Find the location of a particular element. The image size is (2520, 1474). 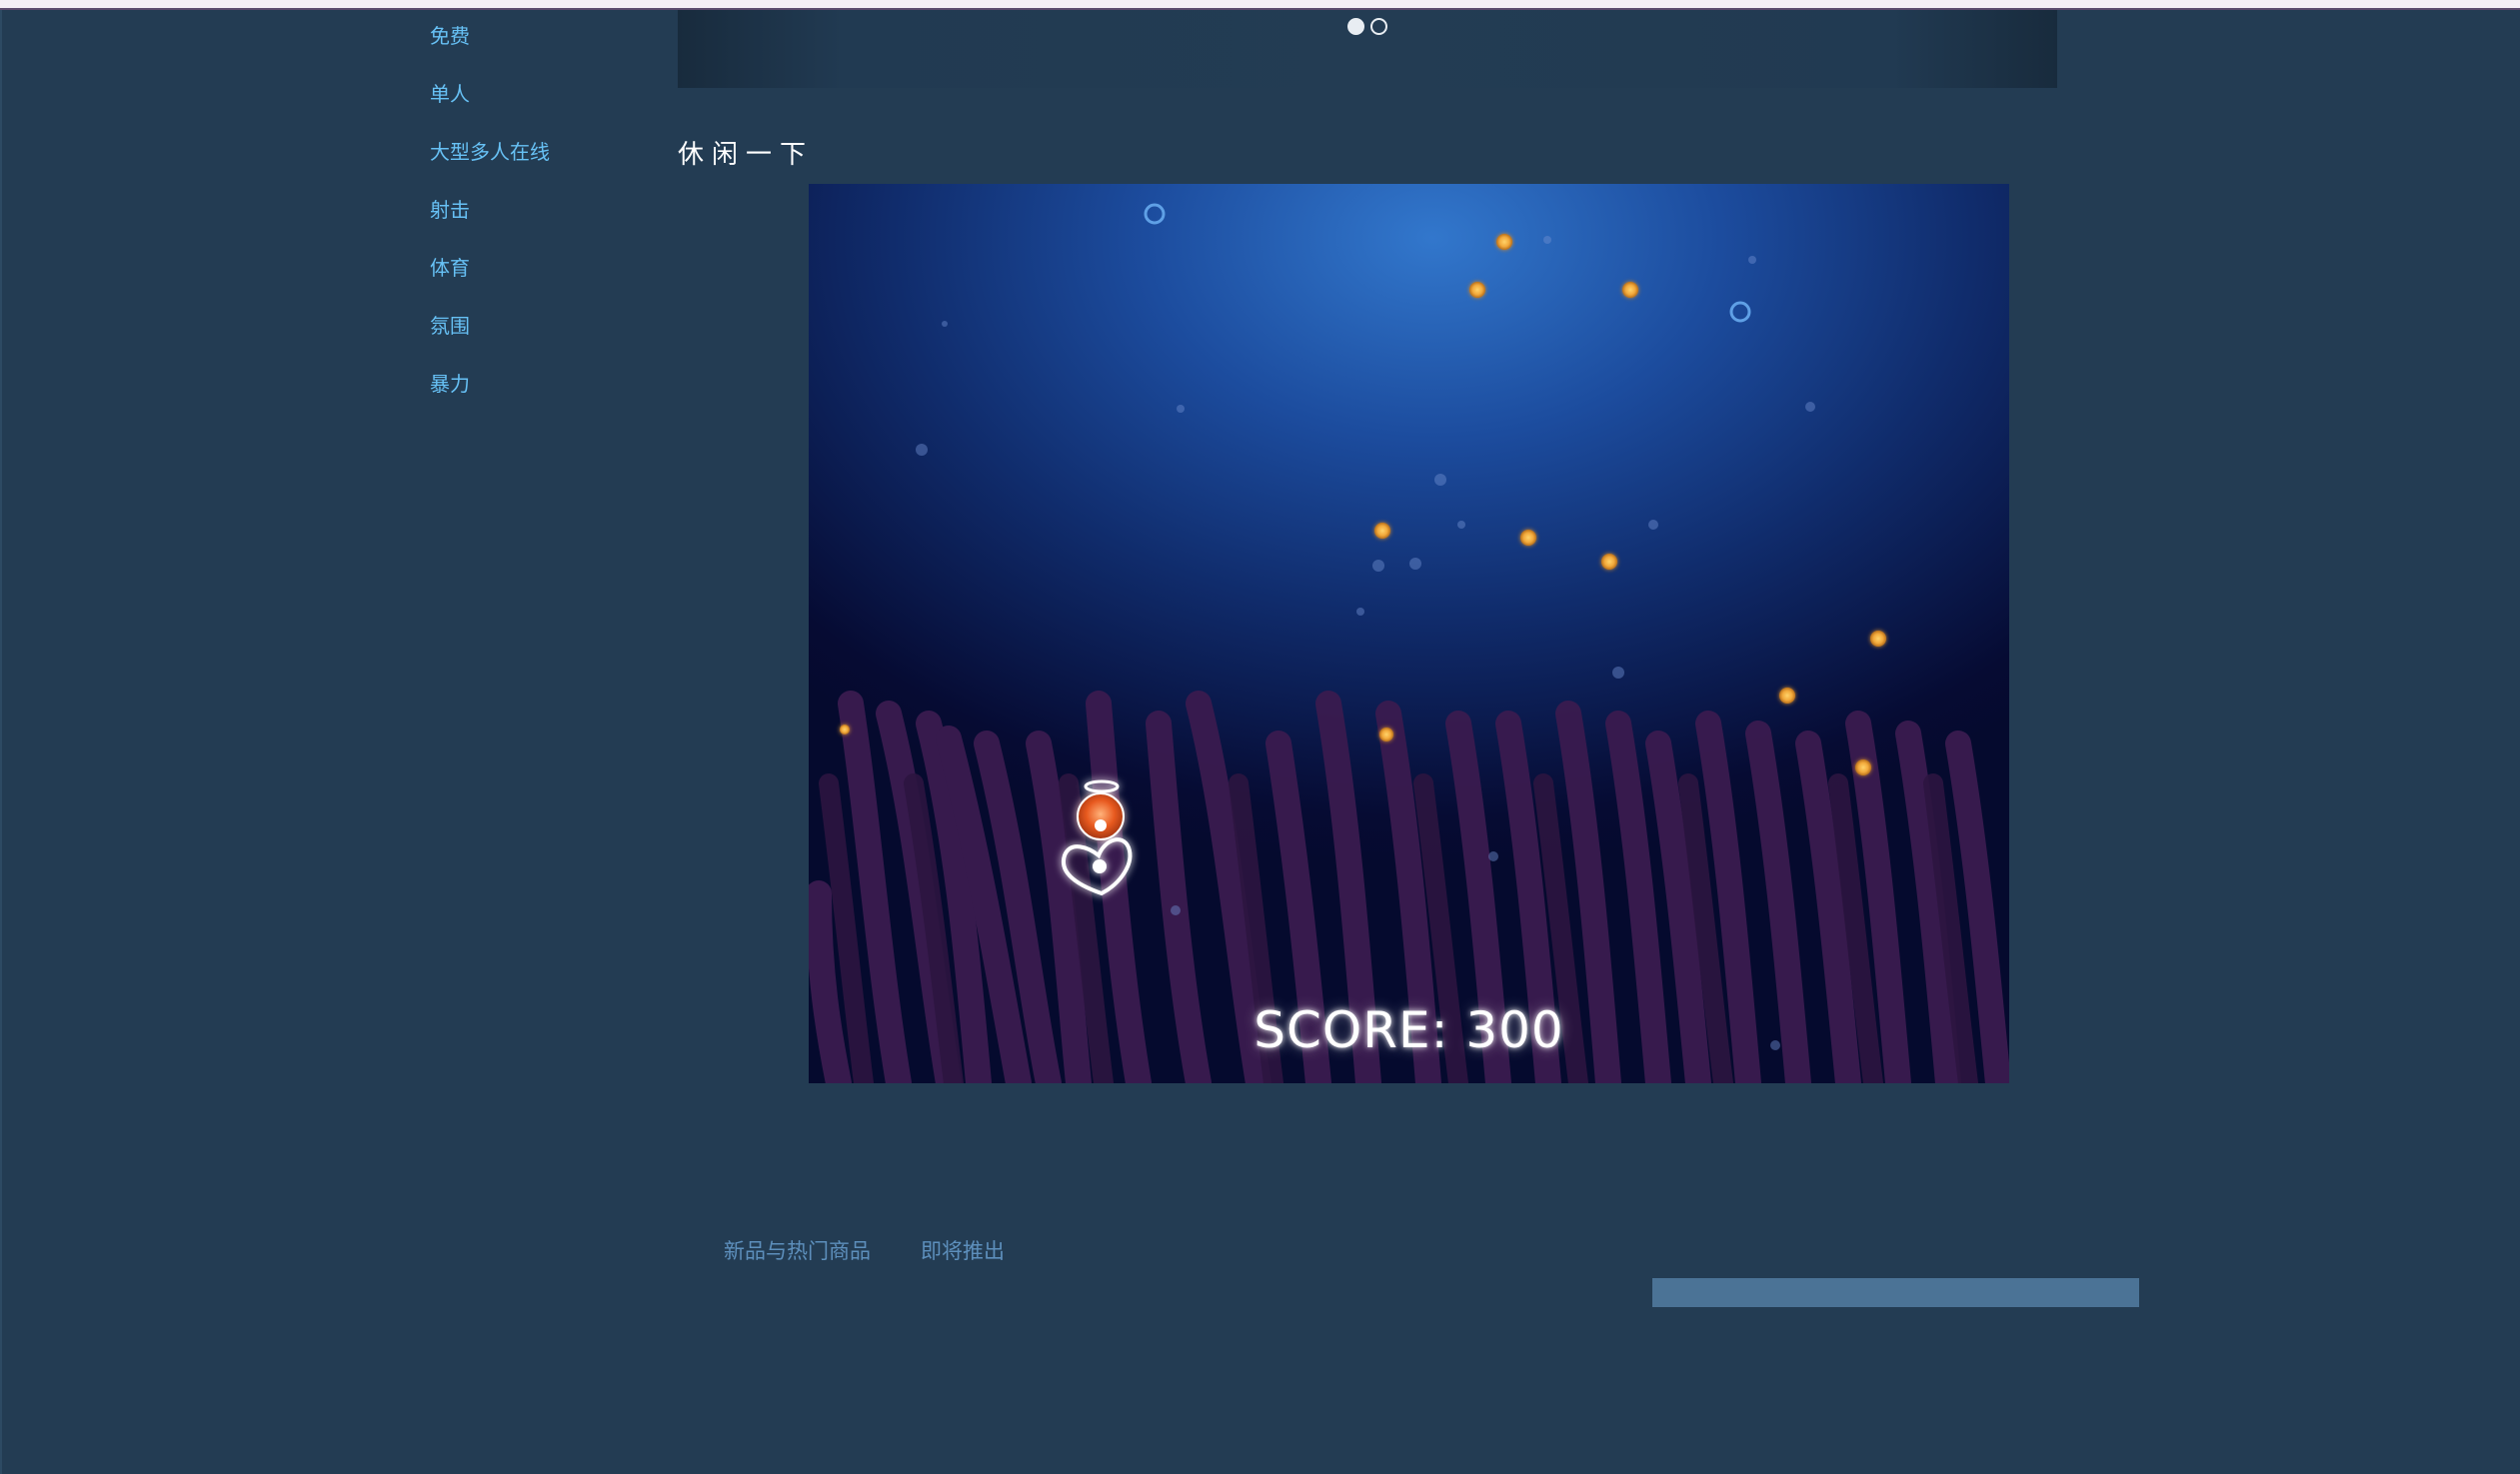

section-title: 休闲一下 is located at coordinates (746, 155).